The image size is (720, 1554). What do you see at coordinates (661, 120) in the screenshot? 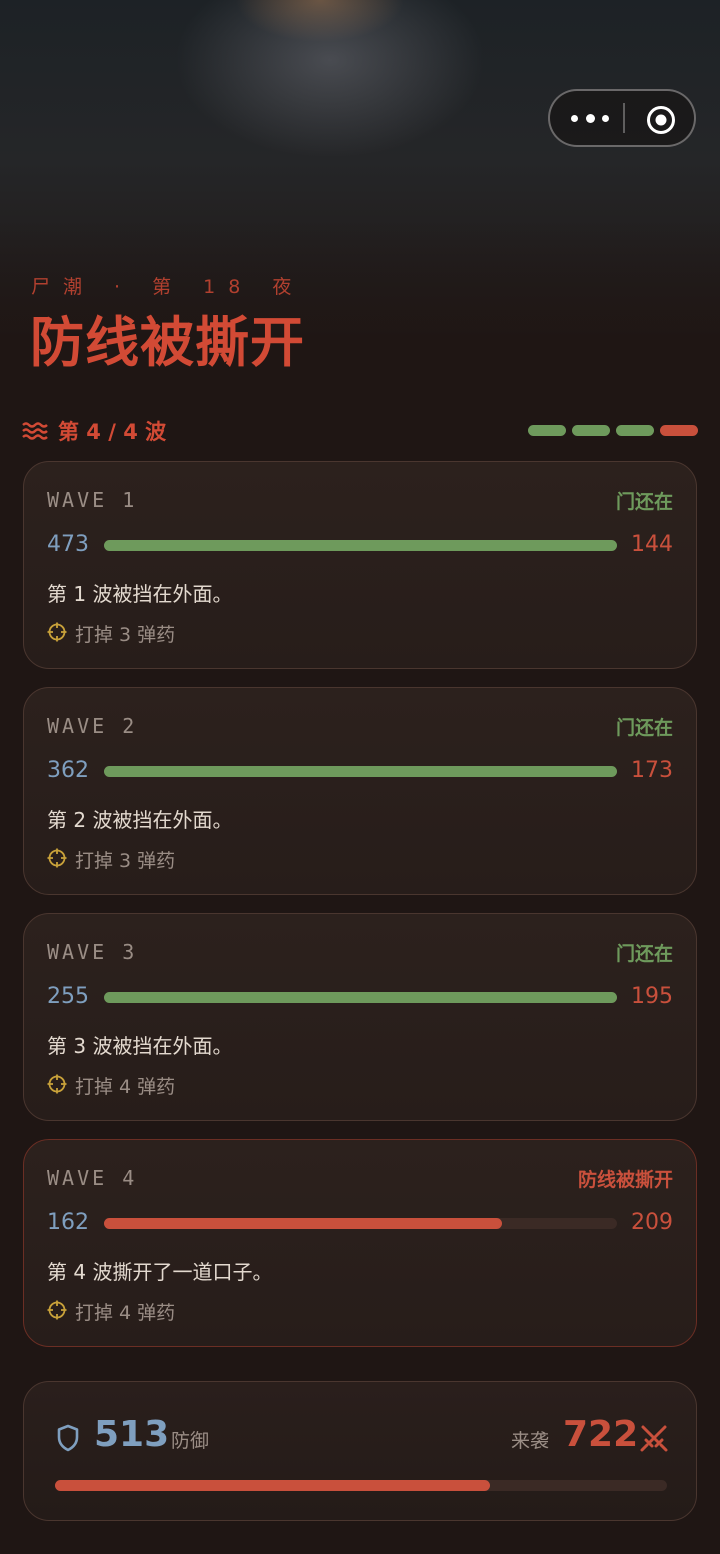
I see `target-close-icon` at bounding box center [661, 120].